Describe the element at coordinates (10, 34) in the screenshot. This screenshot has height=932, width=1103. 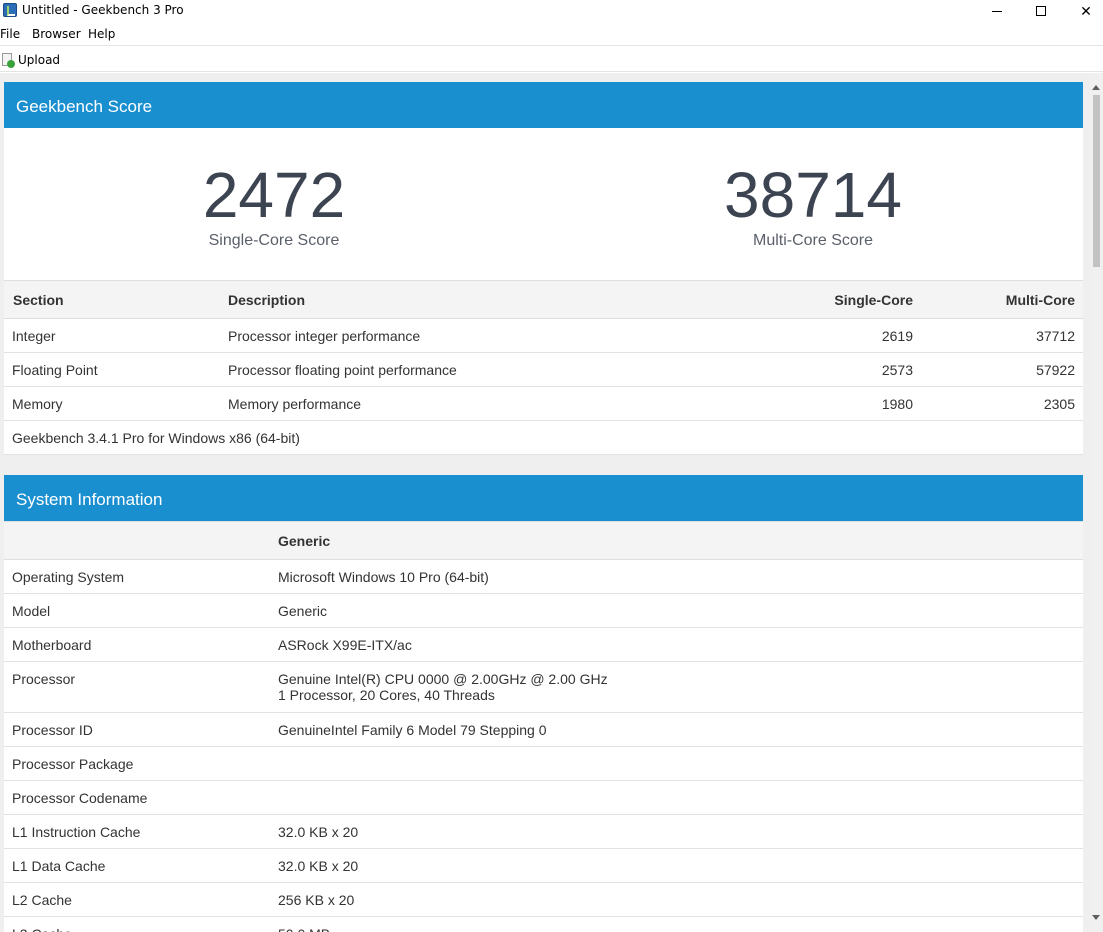
I see `menu-file: File` at that location.